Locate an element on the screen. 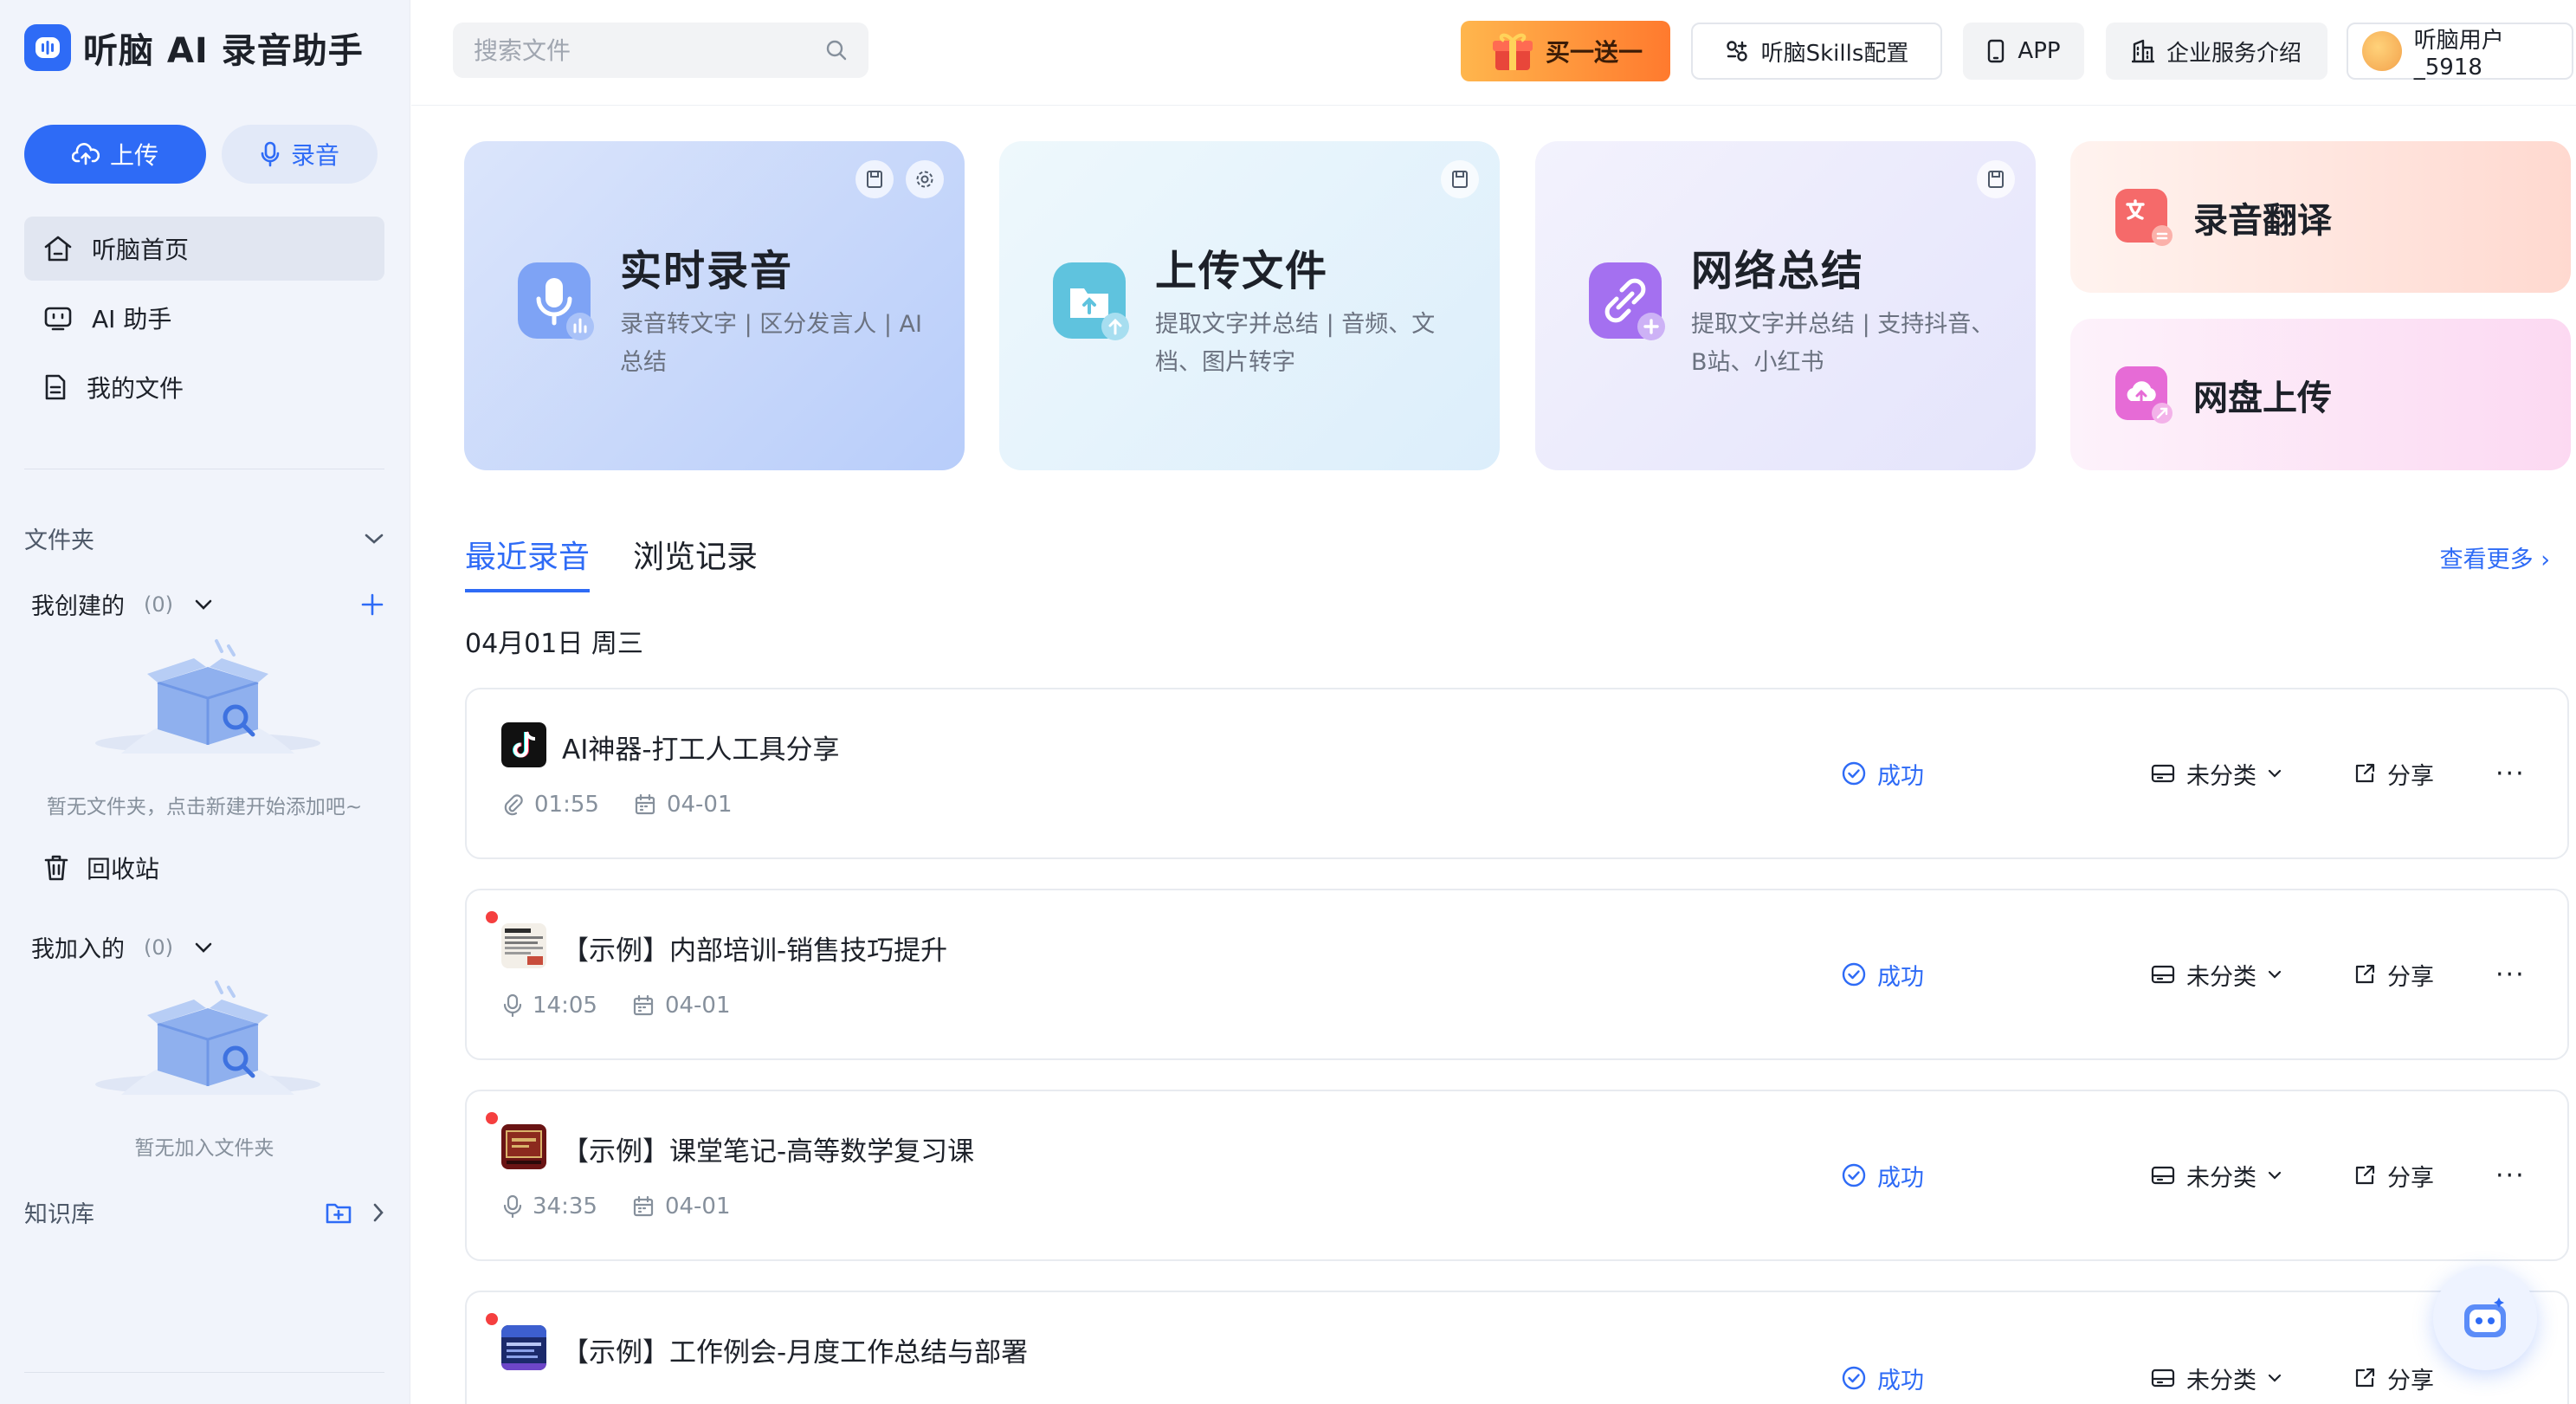 The height and width of the screenshot is (1404, 2576). chevron-right-icon is located at coordinates (378, 1213).